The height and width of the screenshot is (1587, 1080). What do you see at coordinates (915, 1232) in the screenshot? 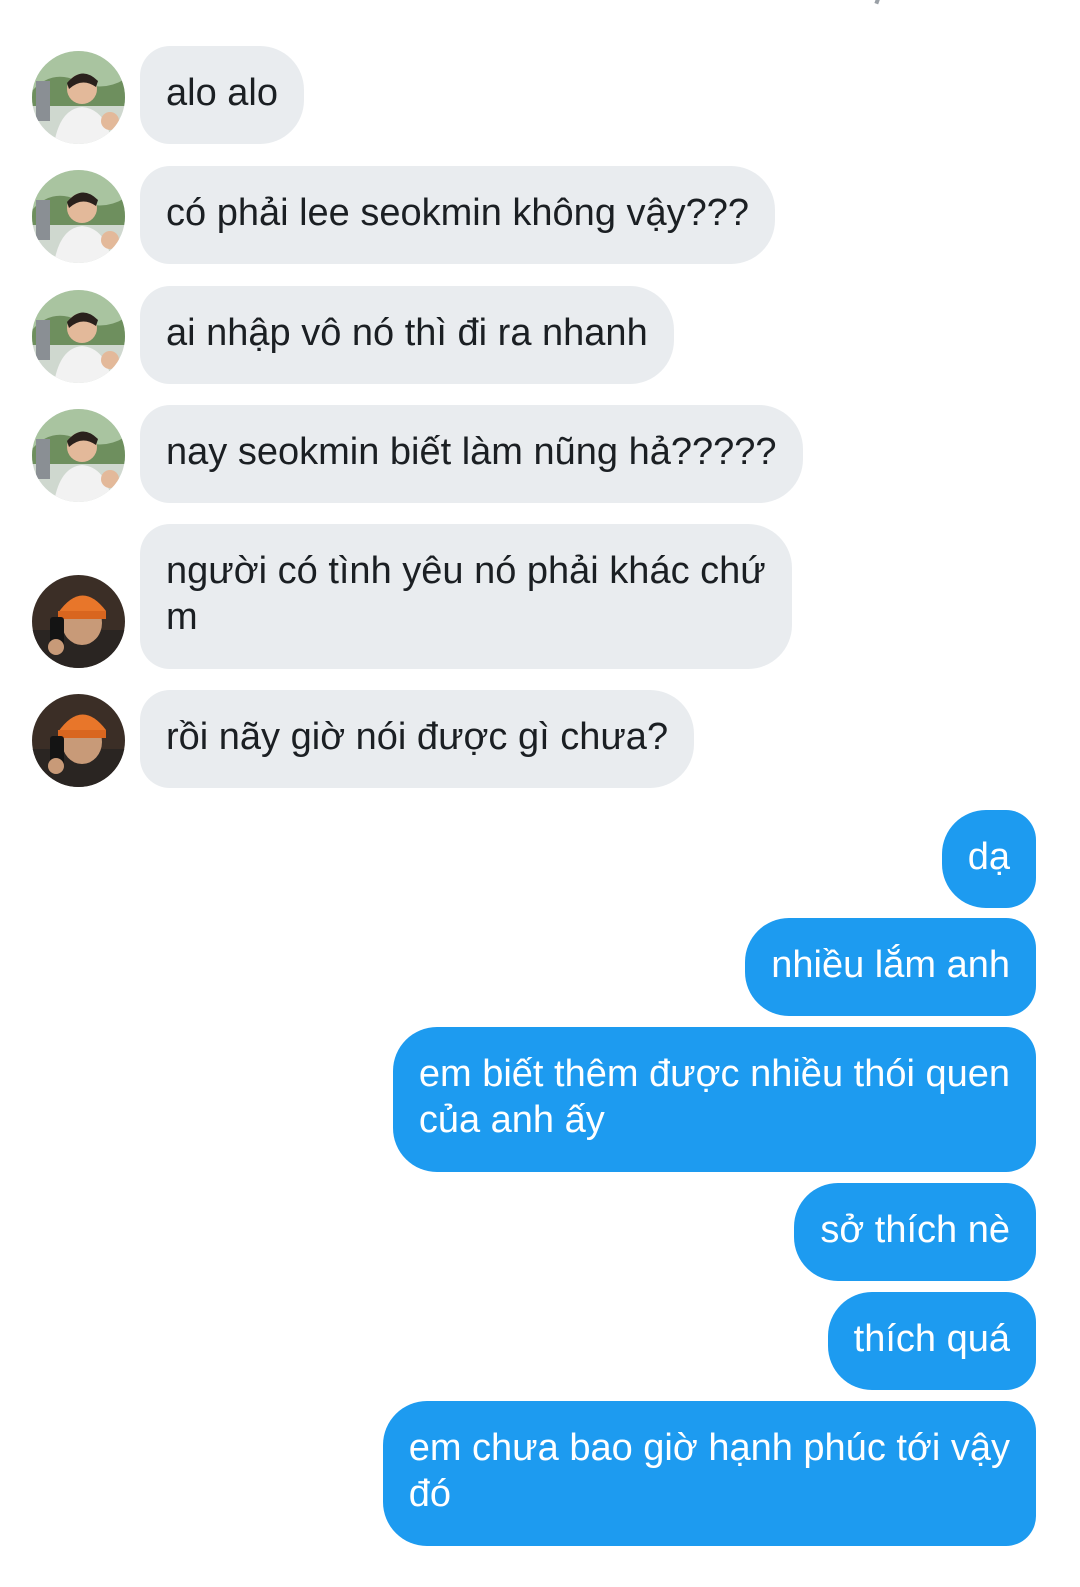
I see `outgoing-message-bubble: sở thích nè` at bounding box center [915, 1232].